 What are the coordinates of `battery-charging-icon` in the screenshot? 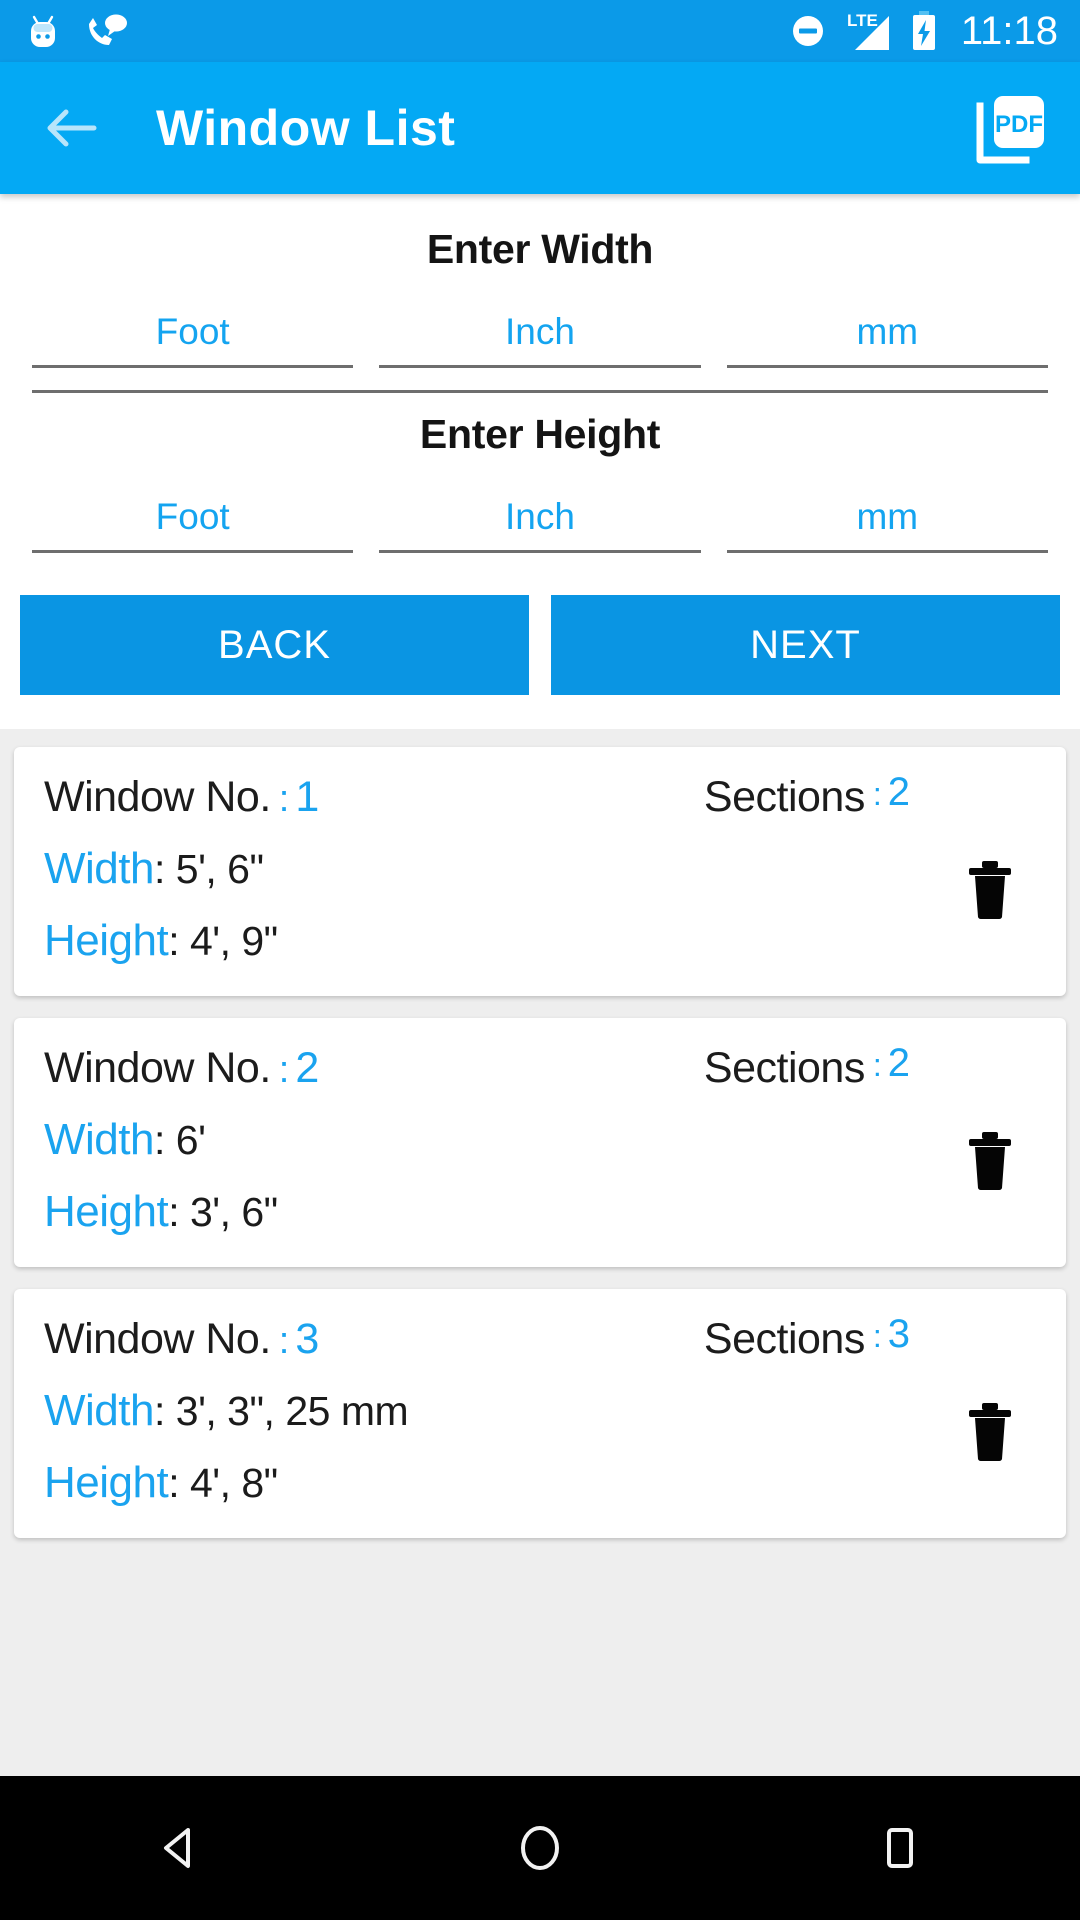 It's located at (924, 31).